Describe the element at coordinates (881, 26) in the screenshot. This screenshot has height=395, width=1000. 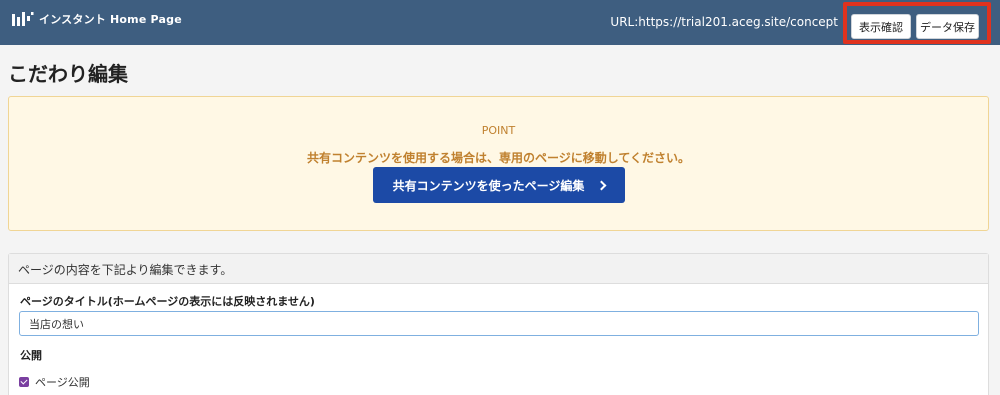
I see `preview-button: 表示確認` at that location.